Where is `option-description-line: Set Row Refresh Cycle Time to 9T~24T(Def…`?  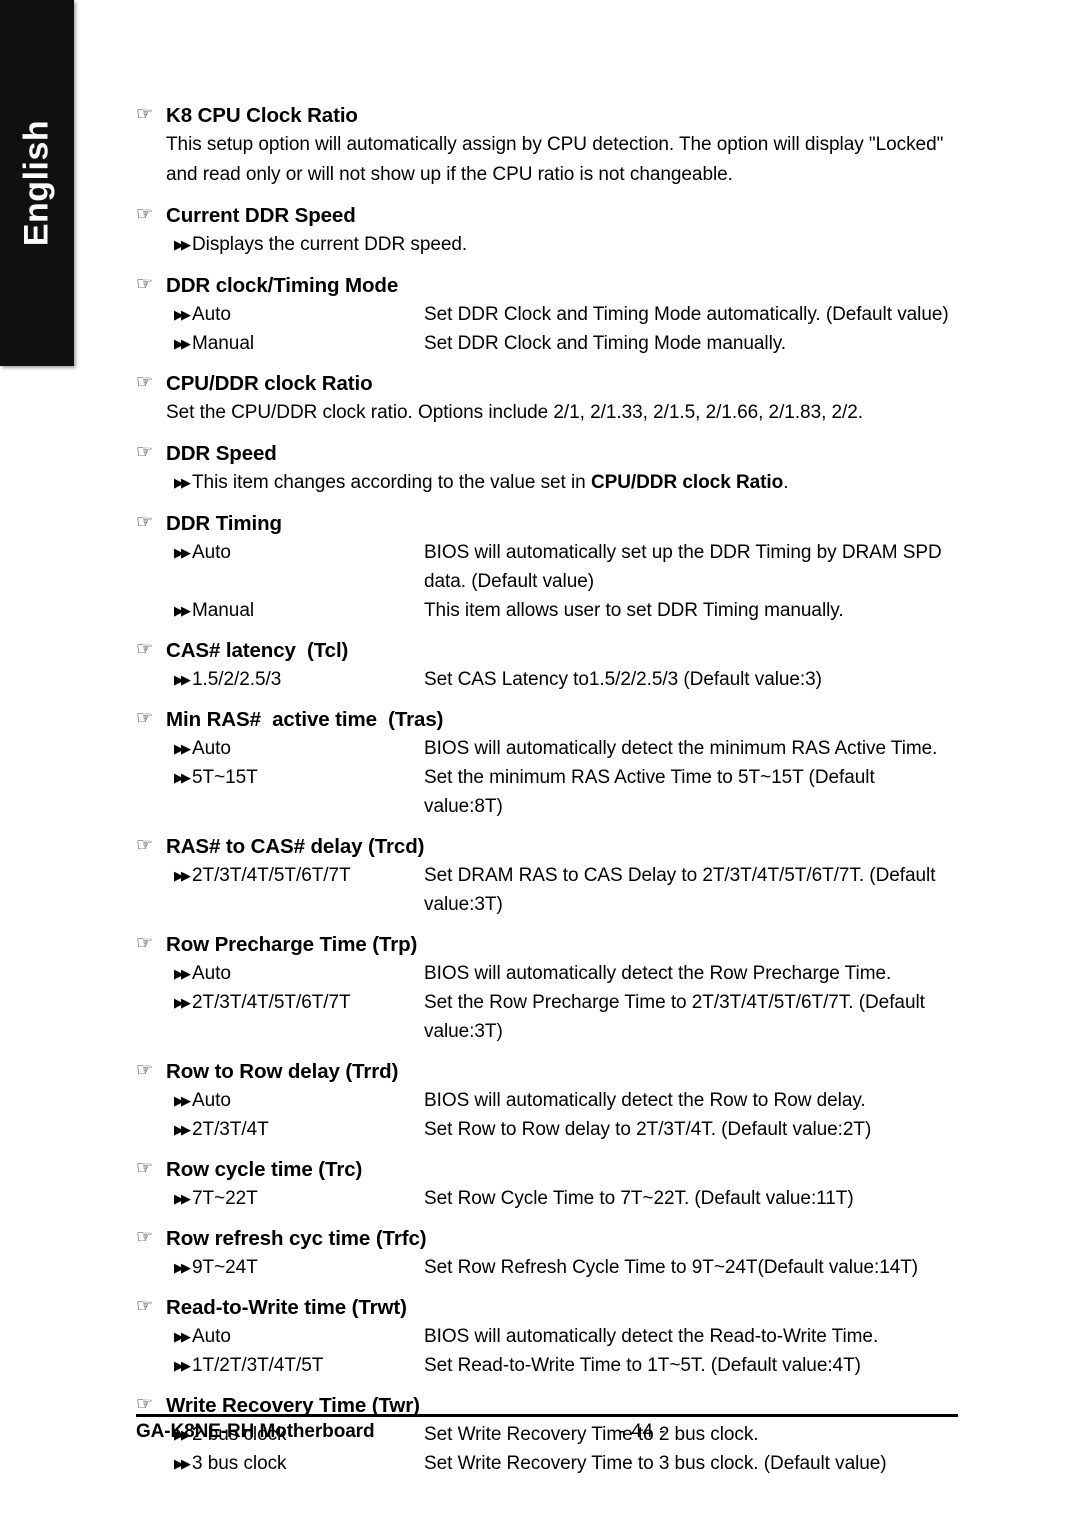 option-description-line: Set Row Refresh Cycle Time to 9T~24T(Def… is located at coordinates (671, 1267).